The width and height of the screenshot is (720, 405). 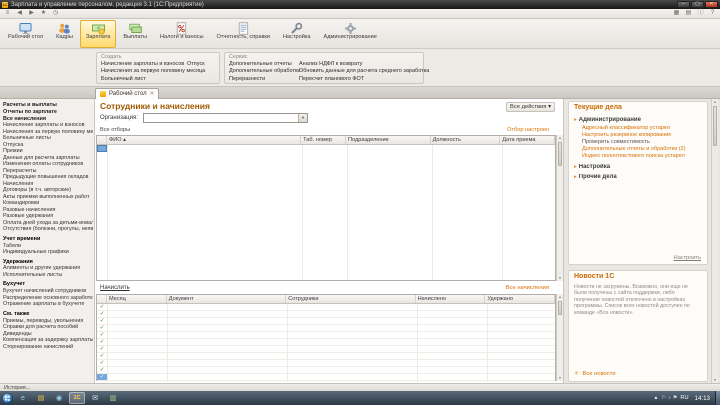 I want to click on column-header: Таб. номер, so click(x=323, y=140).